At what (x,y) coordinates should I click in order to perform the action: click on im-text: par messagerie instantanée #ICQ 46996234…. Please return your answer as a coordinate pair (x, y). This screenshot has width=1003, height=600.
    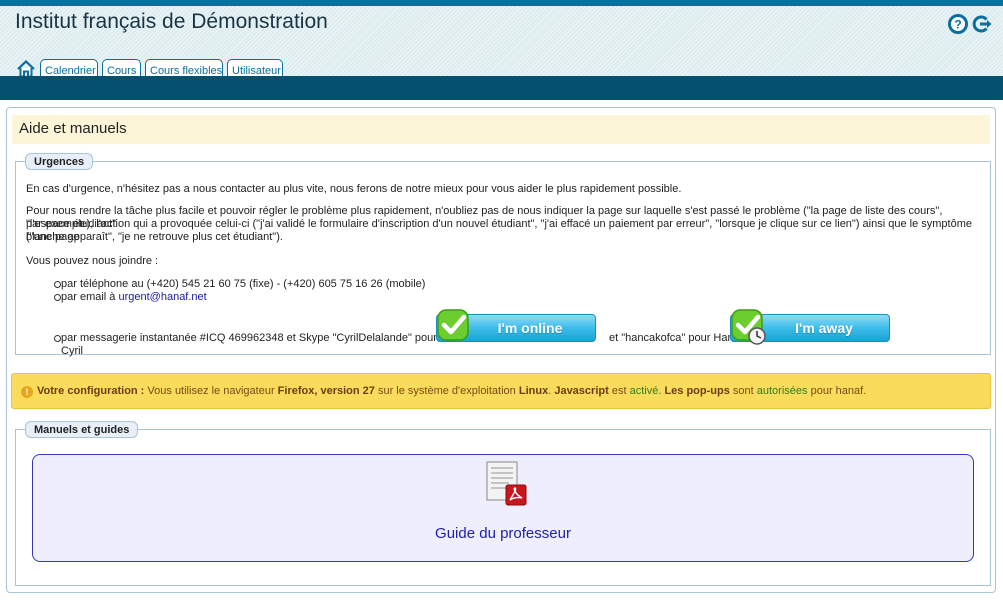
    Looking at the image, I should click on (249, 344).